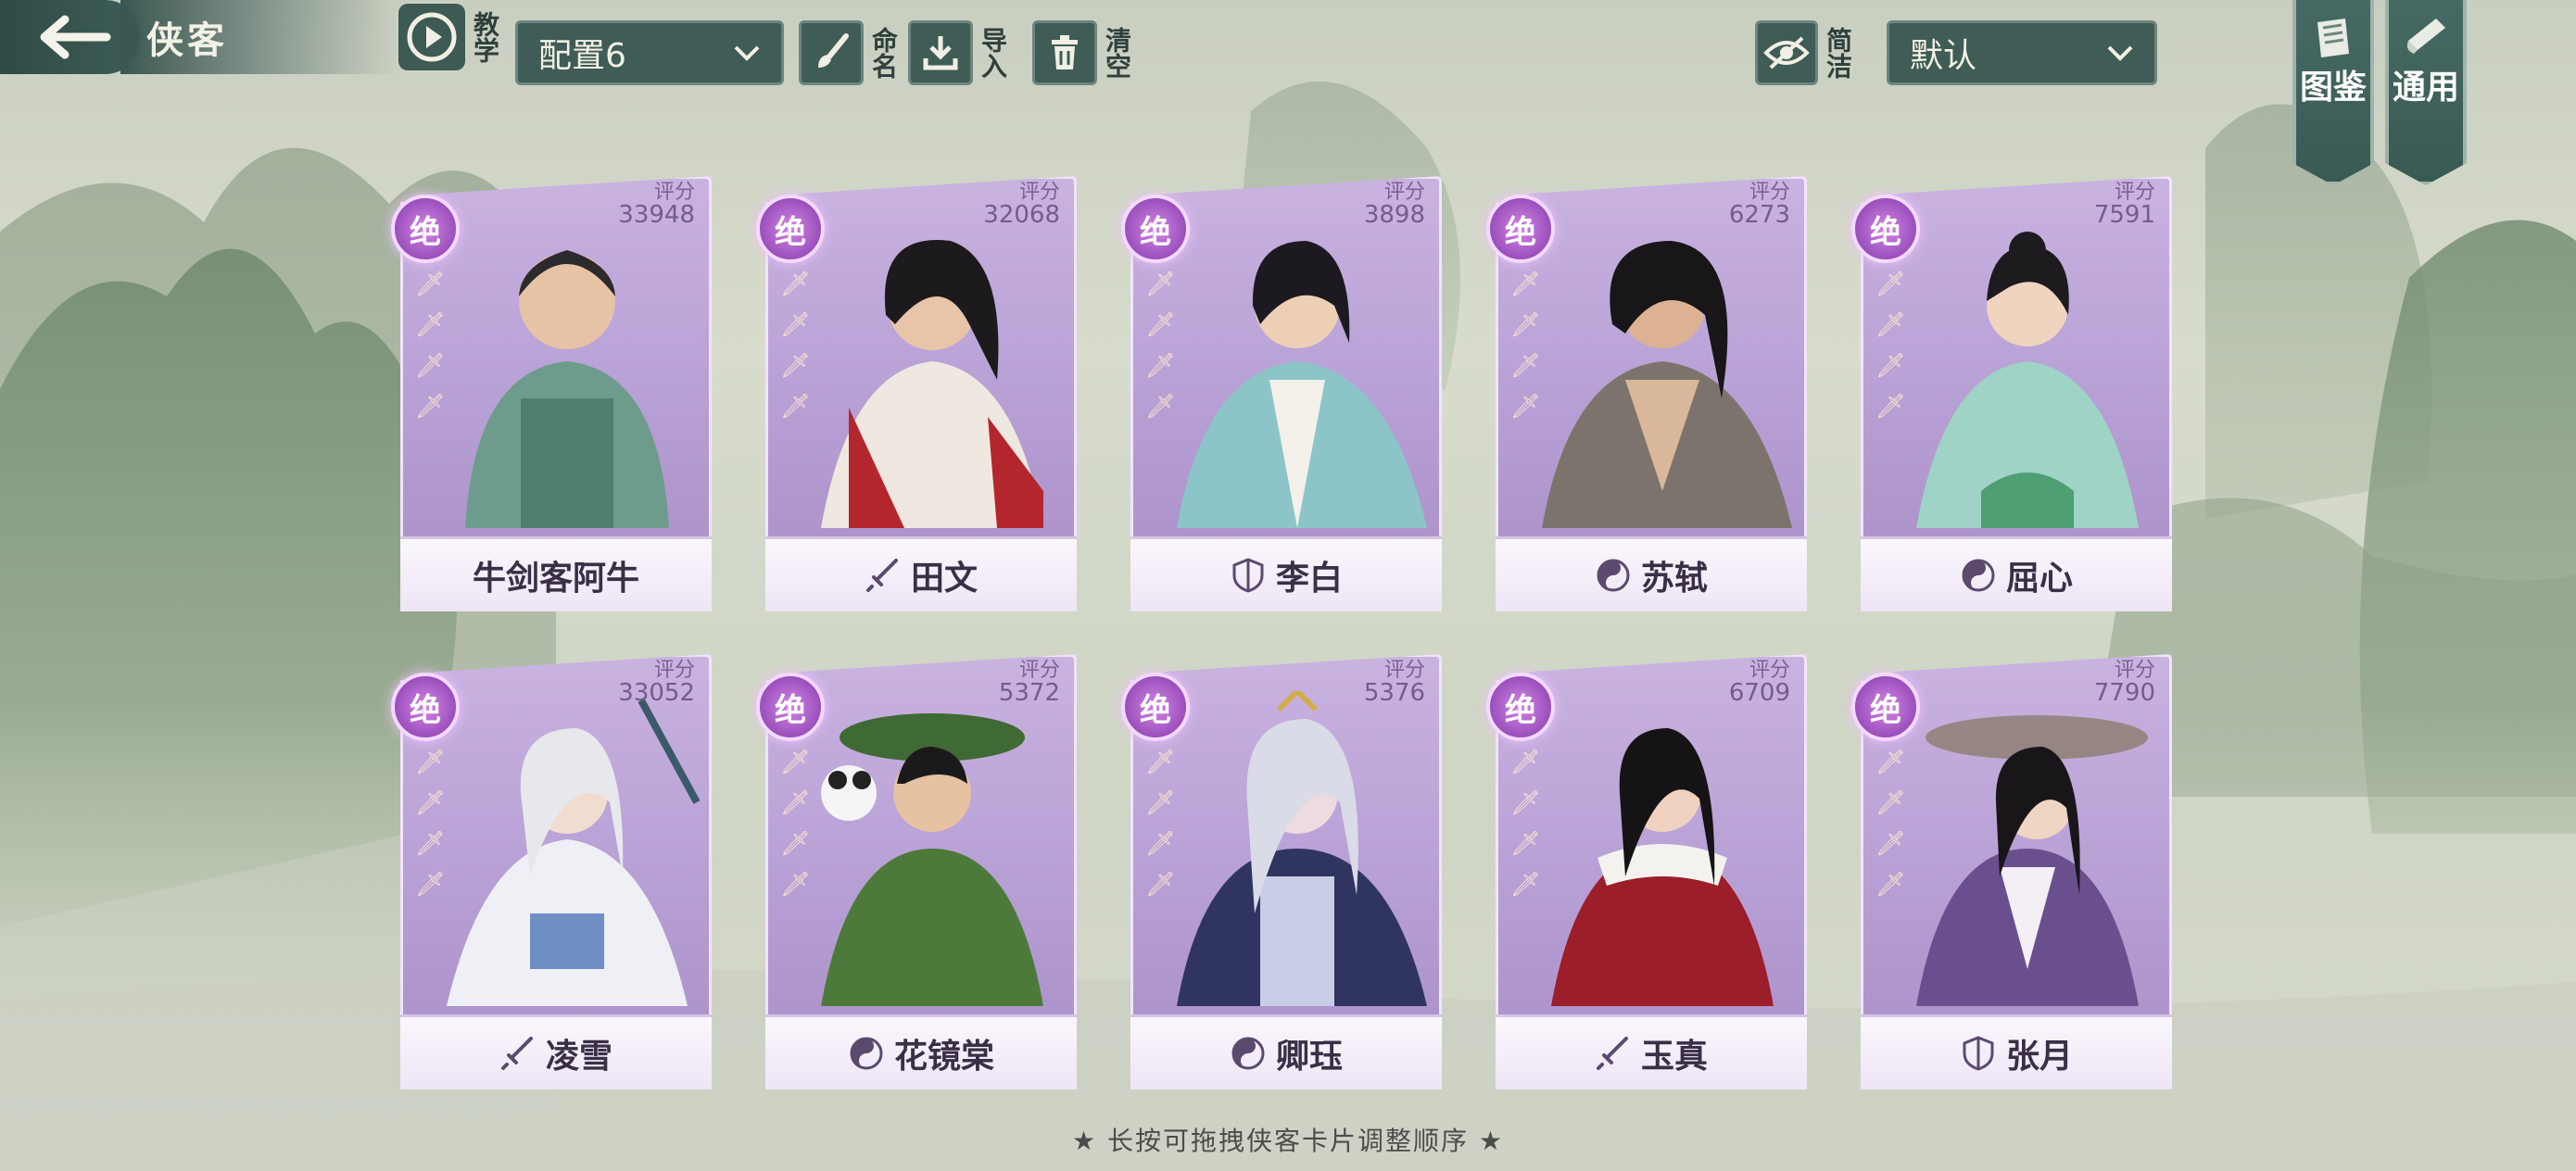 This screenshot has height=1171, width=2576. What do you see at coordinates (432, 37) in the screenshot?
I see `play-icon` at bounding box center [432, 37].